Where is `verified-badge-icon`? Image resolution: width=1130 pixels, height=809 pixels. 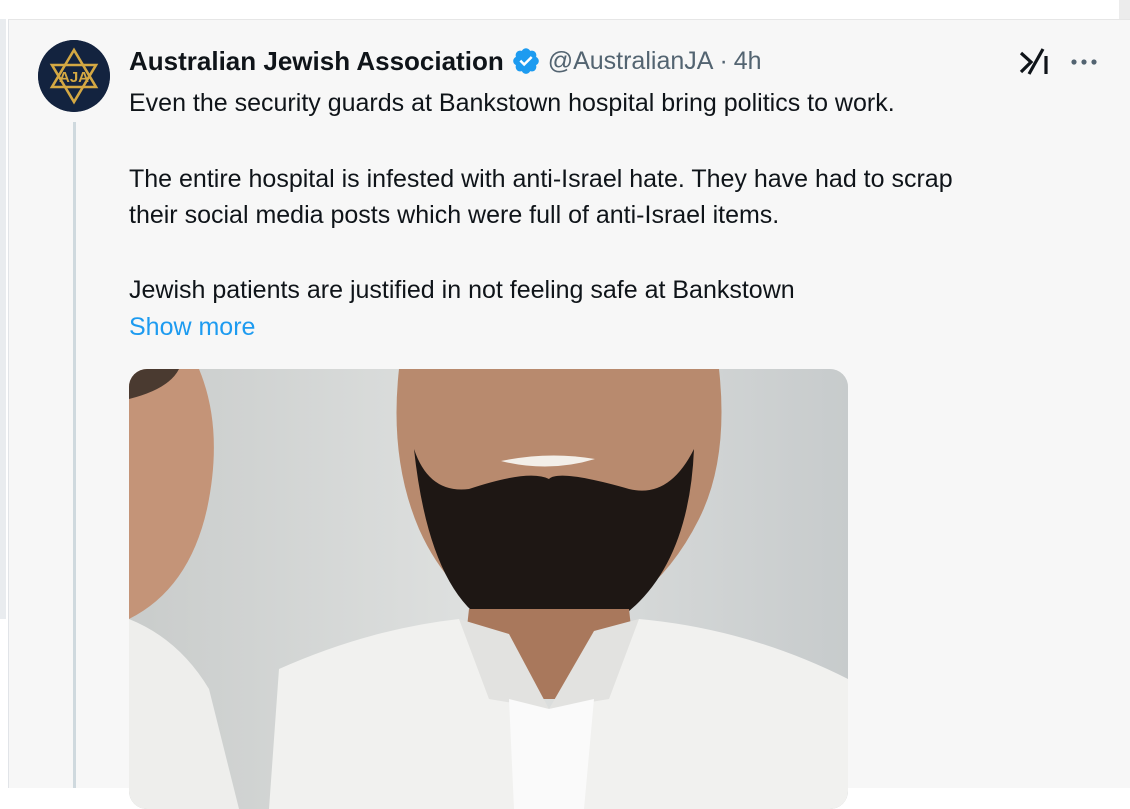
verified-badge-icon is located at coordinates (526, 61).